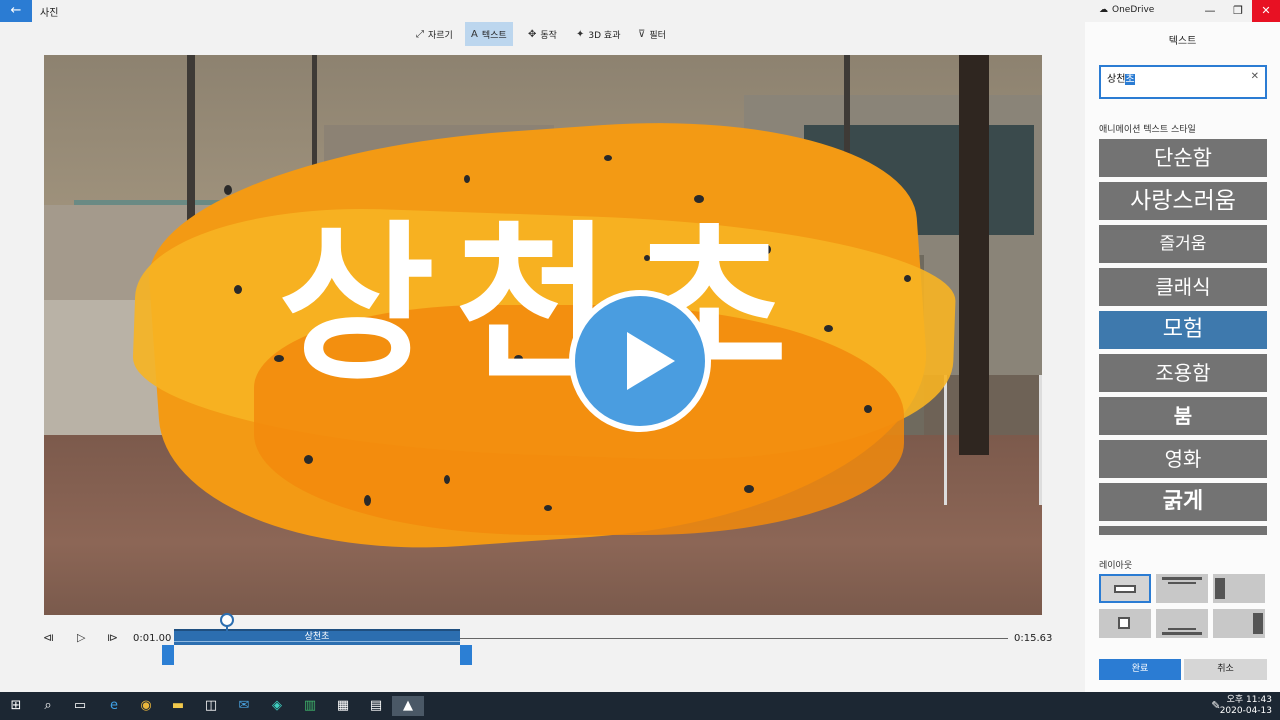 This screenshot has width=1280, height=720. What do you see at coordinates (1255, 76) in the screenshot?
I see `clear-icon: ✕` at bounding box center [1255, 76].